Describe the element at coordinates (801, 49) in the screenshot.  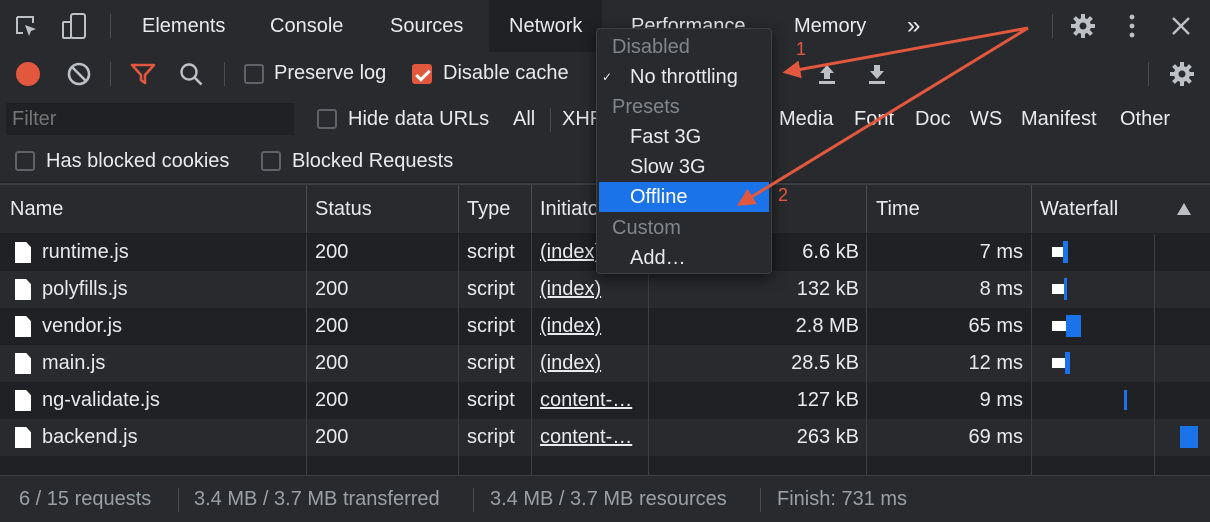
I see `annotation-number-1: 1` at that location.